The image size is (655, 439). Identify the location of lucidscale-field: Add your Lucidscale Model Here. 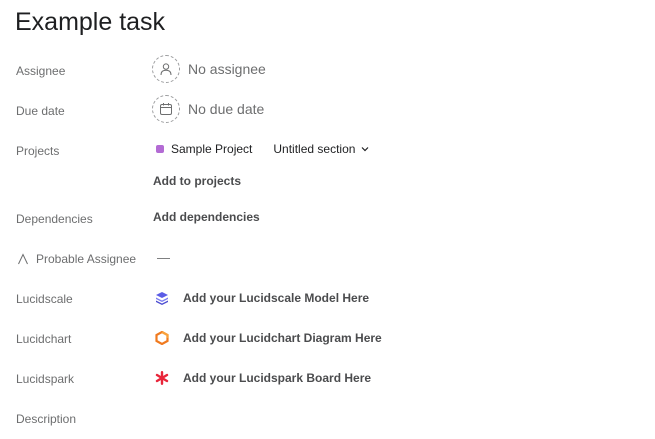
(261, 298).